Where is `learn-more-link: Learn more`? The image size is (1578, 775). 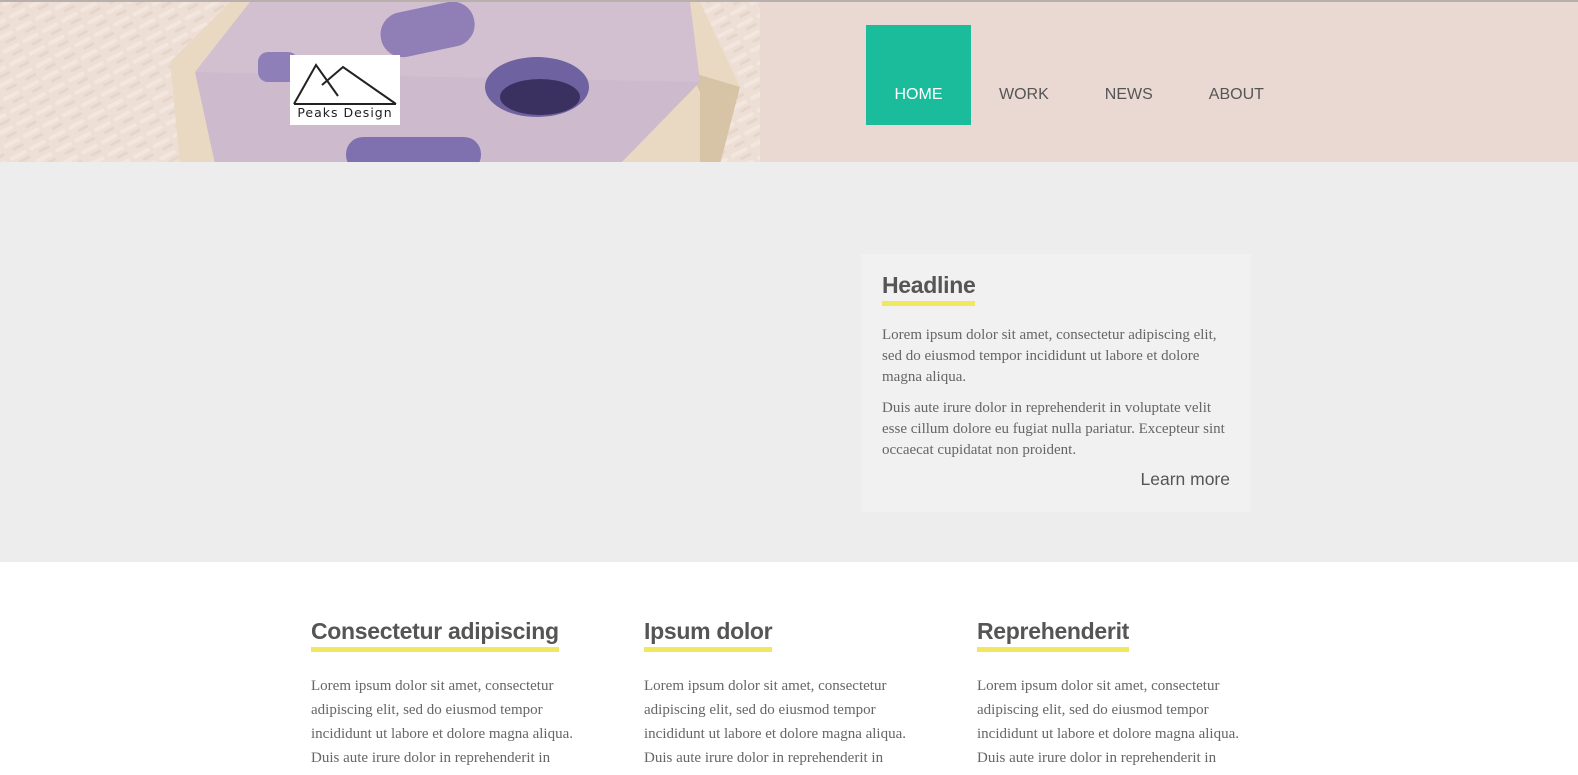
learn-more-link: Learn more is located at coordinates (1186, 479).